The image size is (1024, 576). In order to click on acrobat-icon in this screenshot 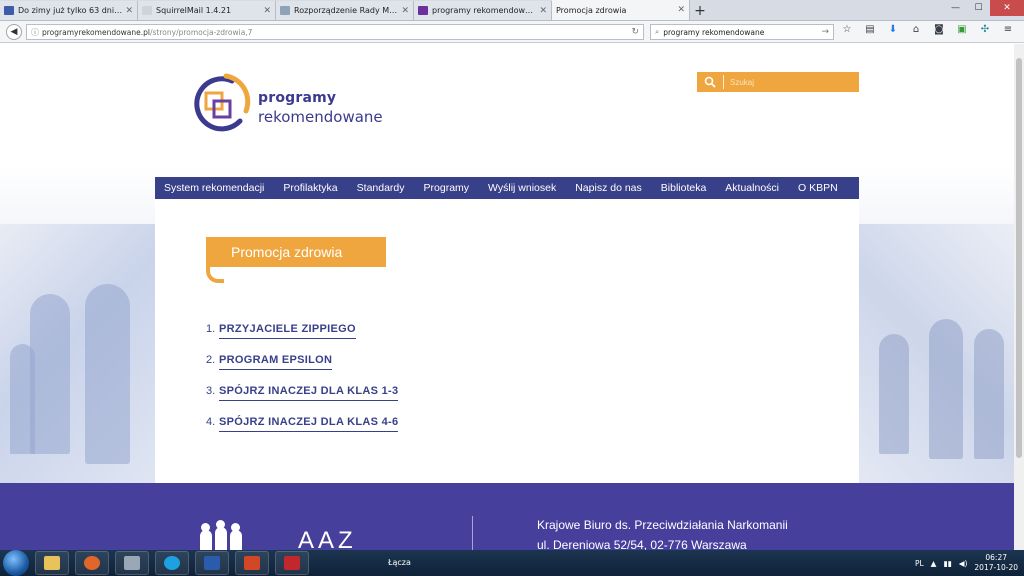, I will do `click(292, 563)`.